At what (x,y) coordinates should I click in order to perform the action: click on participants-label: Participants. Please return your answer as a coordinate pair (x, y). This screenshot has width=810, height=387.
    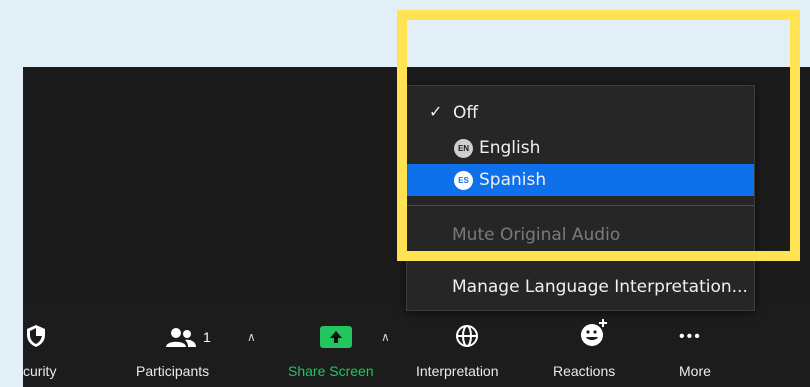
    Looking at the image, I should click on (173, 371).